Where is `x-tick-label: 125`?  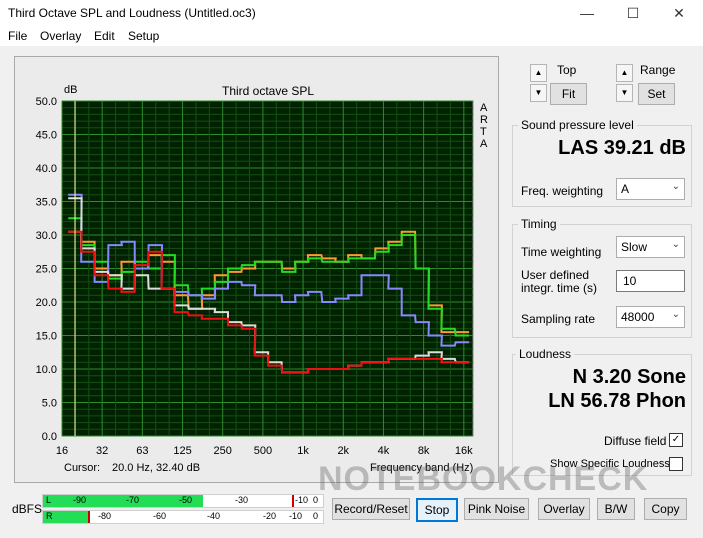
x-tick-label: 125 is located at coordinates (182, 451).